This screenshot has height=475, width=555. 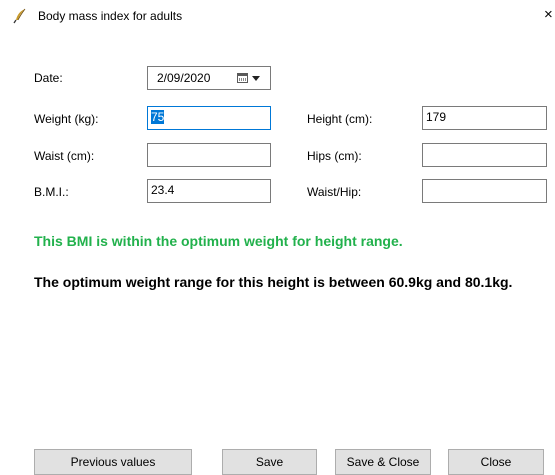 What do you see at coordinates (209, 191) in the screenshot?
I see `bmi-field: 23.4` at bounding box center [209, 191].